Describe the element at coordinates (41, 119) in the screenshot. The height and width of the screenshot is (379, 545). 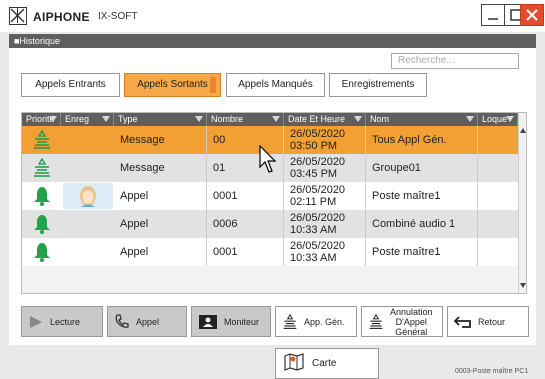
I see `col-priorite: Priorité` at that location.